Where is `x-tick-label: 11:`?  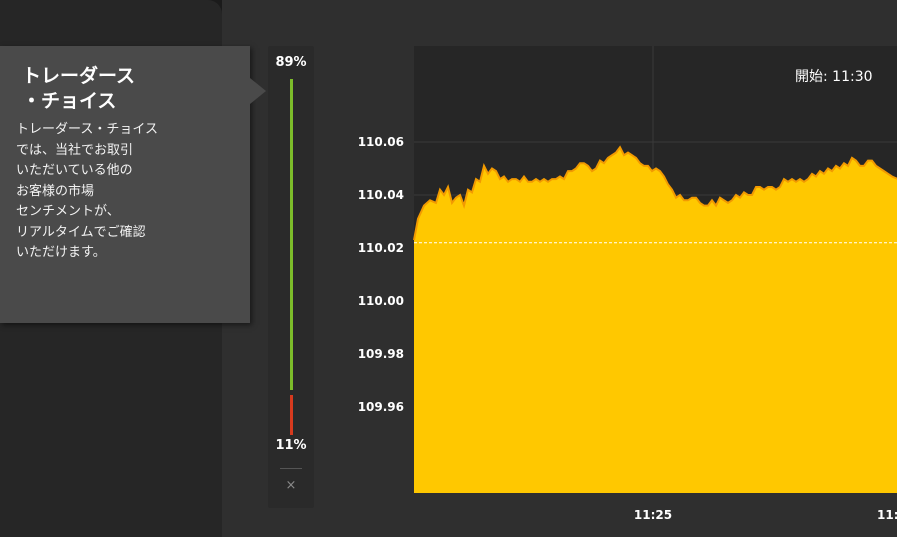 x-tick-label: 11: is located at coordinates (887, 515).